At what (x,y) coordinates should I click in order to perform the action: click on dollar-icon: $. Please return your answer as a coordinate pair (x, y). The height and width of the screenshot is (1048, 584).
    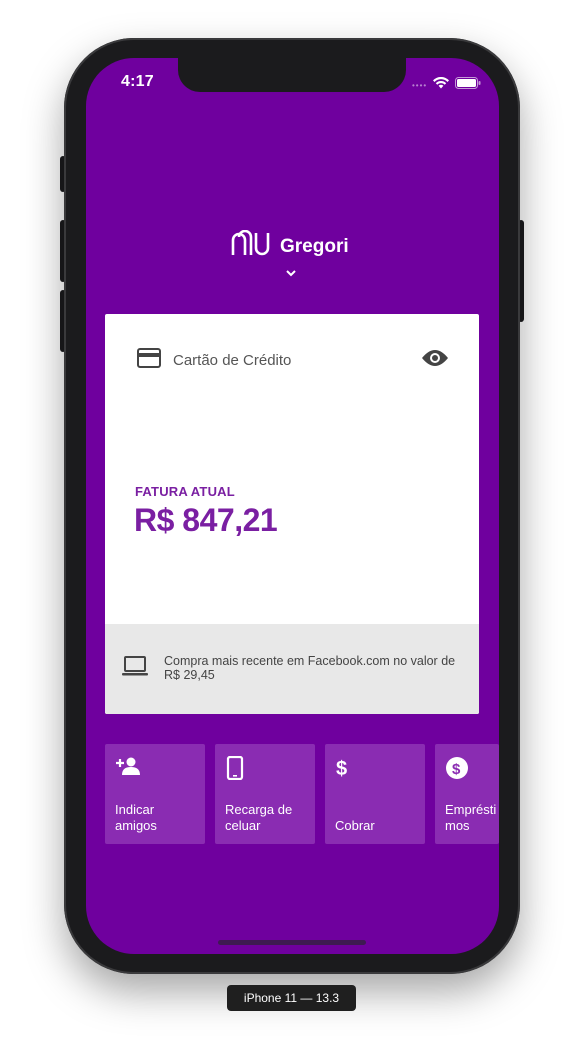
    Looking at the image, I should click on (343, 770).